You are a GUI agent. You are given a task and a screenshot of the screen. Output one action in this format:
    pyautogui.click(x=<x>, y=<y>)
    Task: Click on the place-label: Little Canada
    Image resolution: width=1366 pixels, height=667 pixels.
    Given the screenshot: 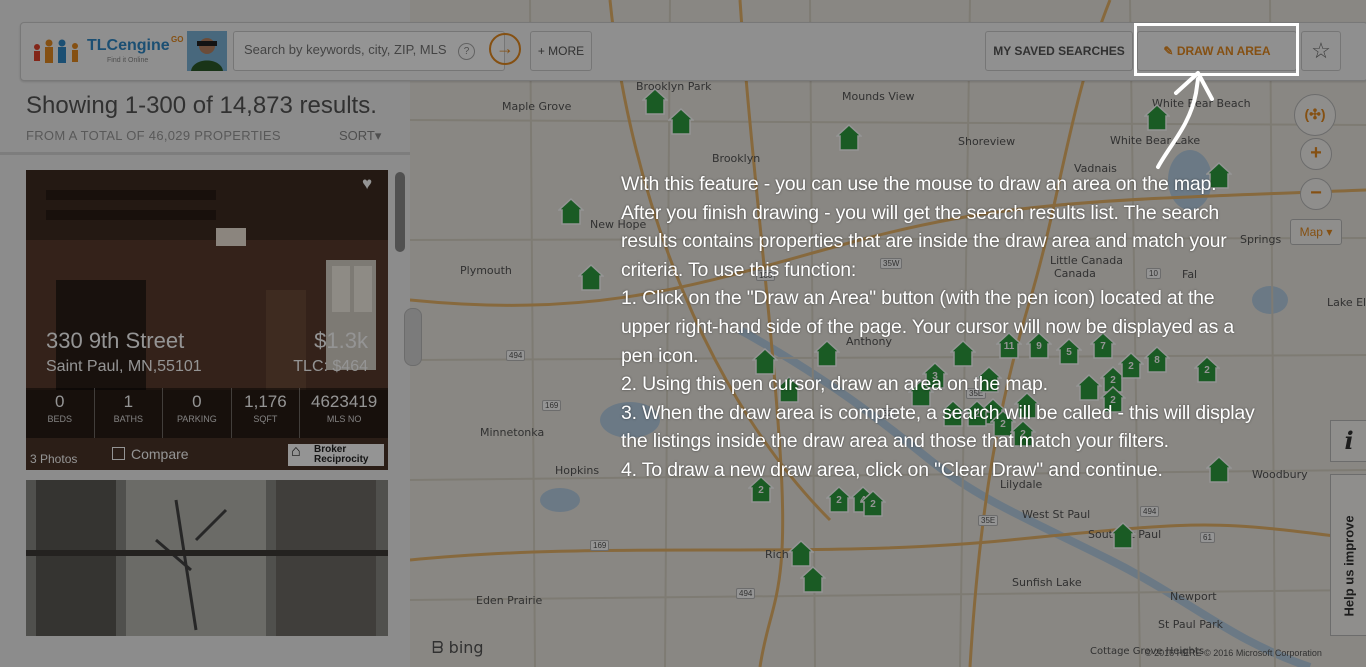 What is the action you would take?
    pyautogui.click(x=1086, y=260)
    